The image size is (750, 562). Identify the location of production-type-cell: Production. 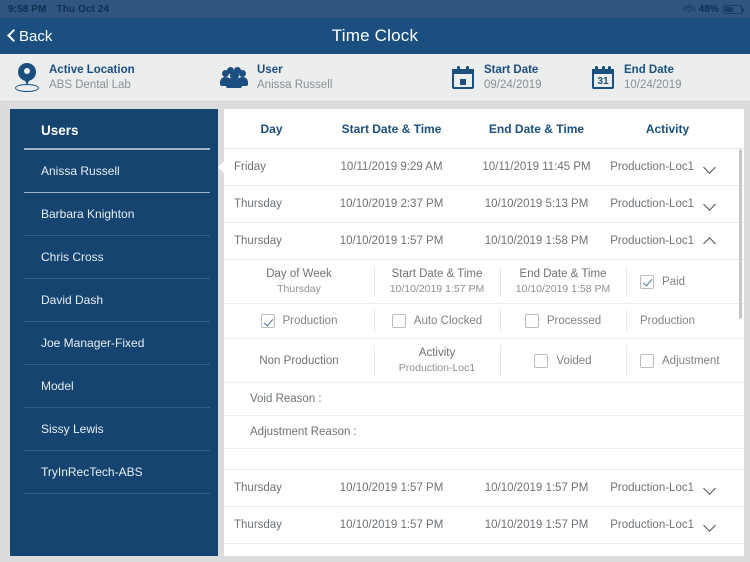
(685, 321).